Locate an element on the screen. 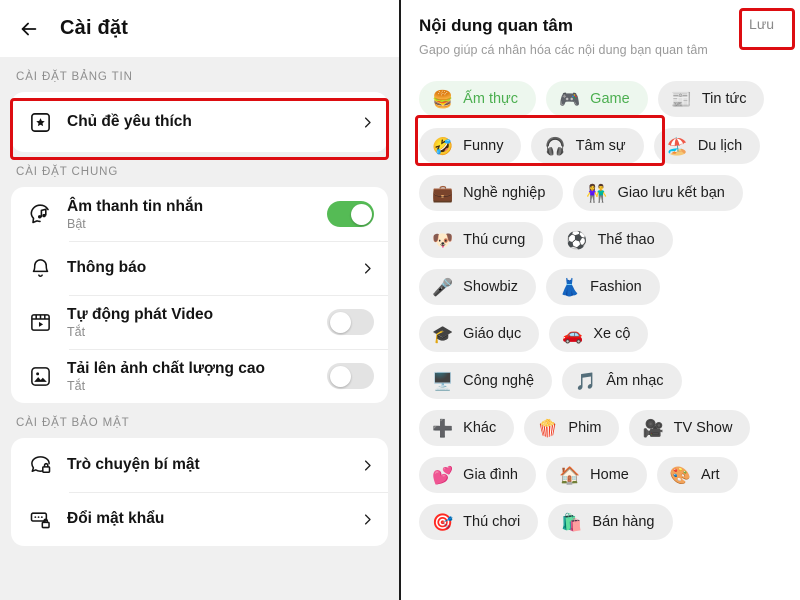 Image resolution: width=800 pixels, height=600 pixels. interest-chip-label: Tin tức is located at coordinates (724, 99).